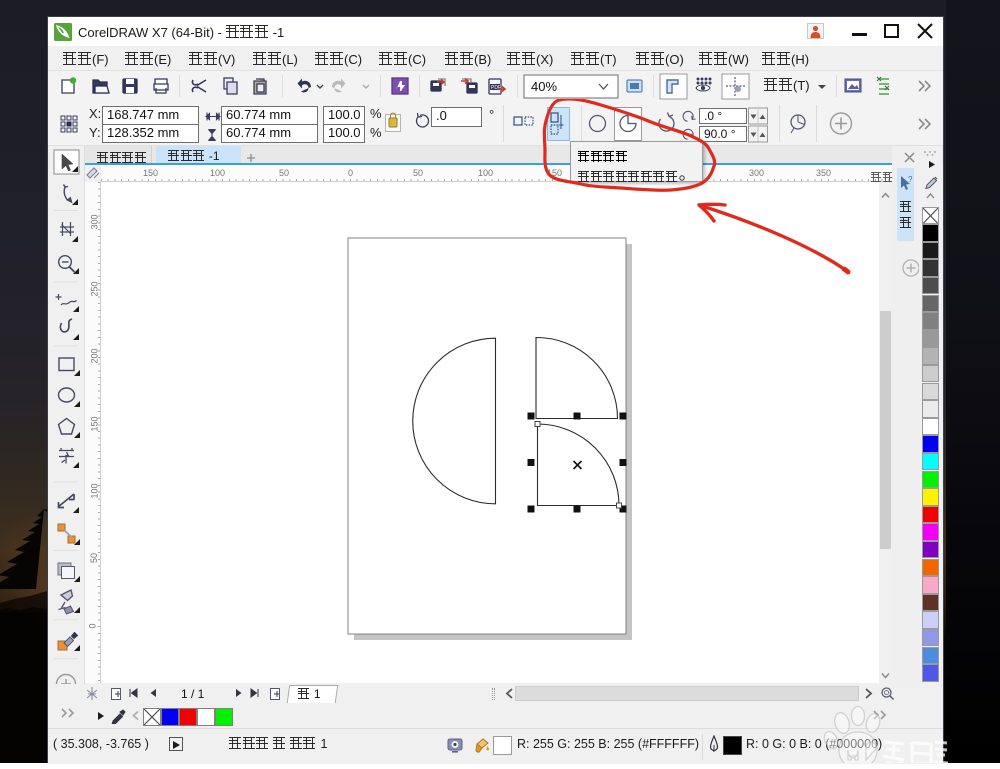 Image resolution: width=1000 pixels, height=769 pixels. Describe the element at coordinates (544, 86) in the screenshot. I see `svg-text: 40%` at that location.